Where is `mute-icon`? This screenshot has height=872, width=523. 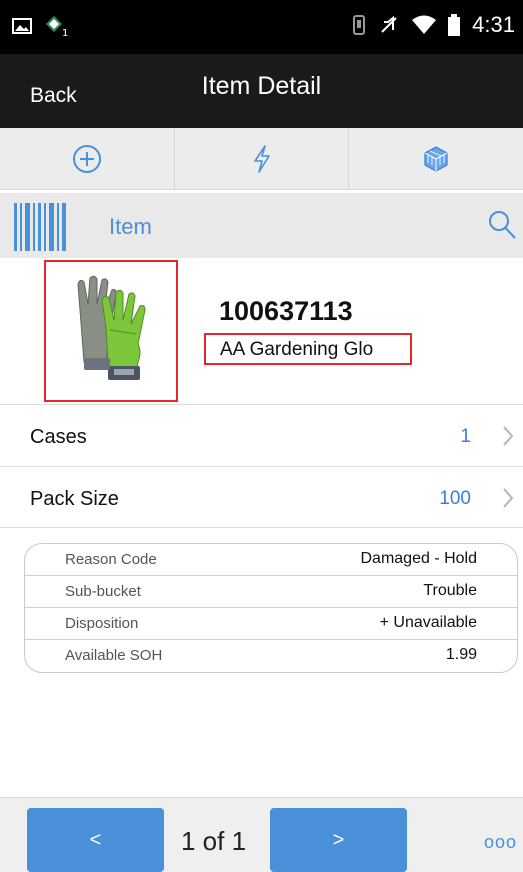
mute-icon is located at coordinates (389, 25).